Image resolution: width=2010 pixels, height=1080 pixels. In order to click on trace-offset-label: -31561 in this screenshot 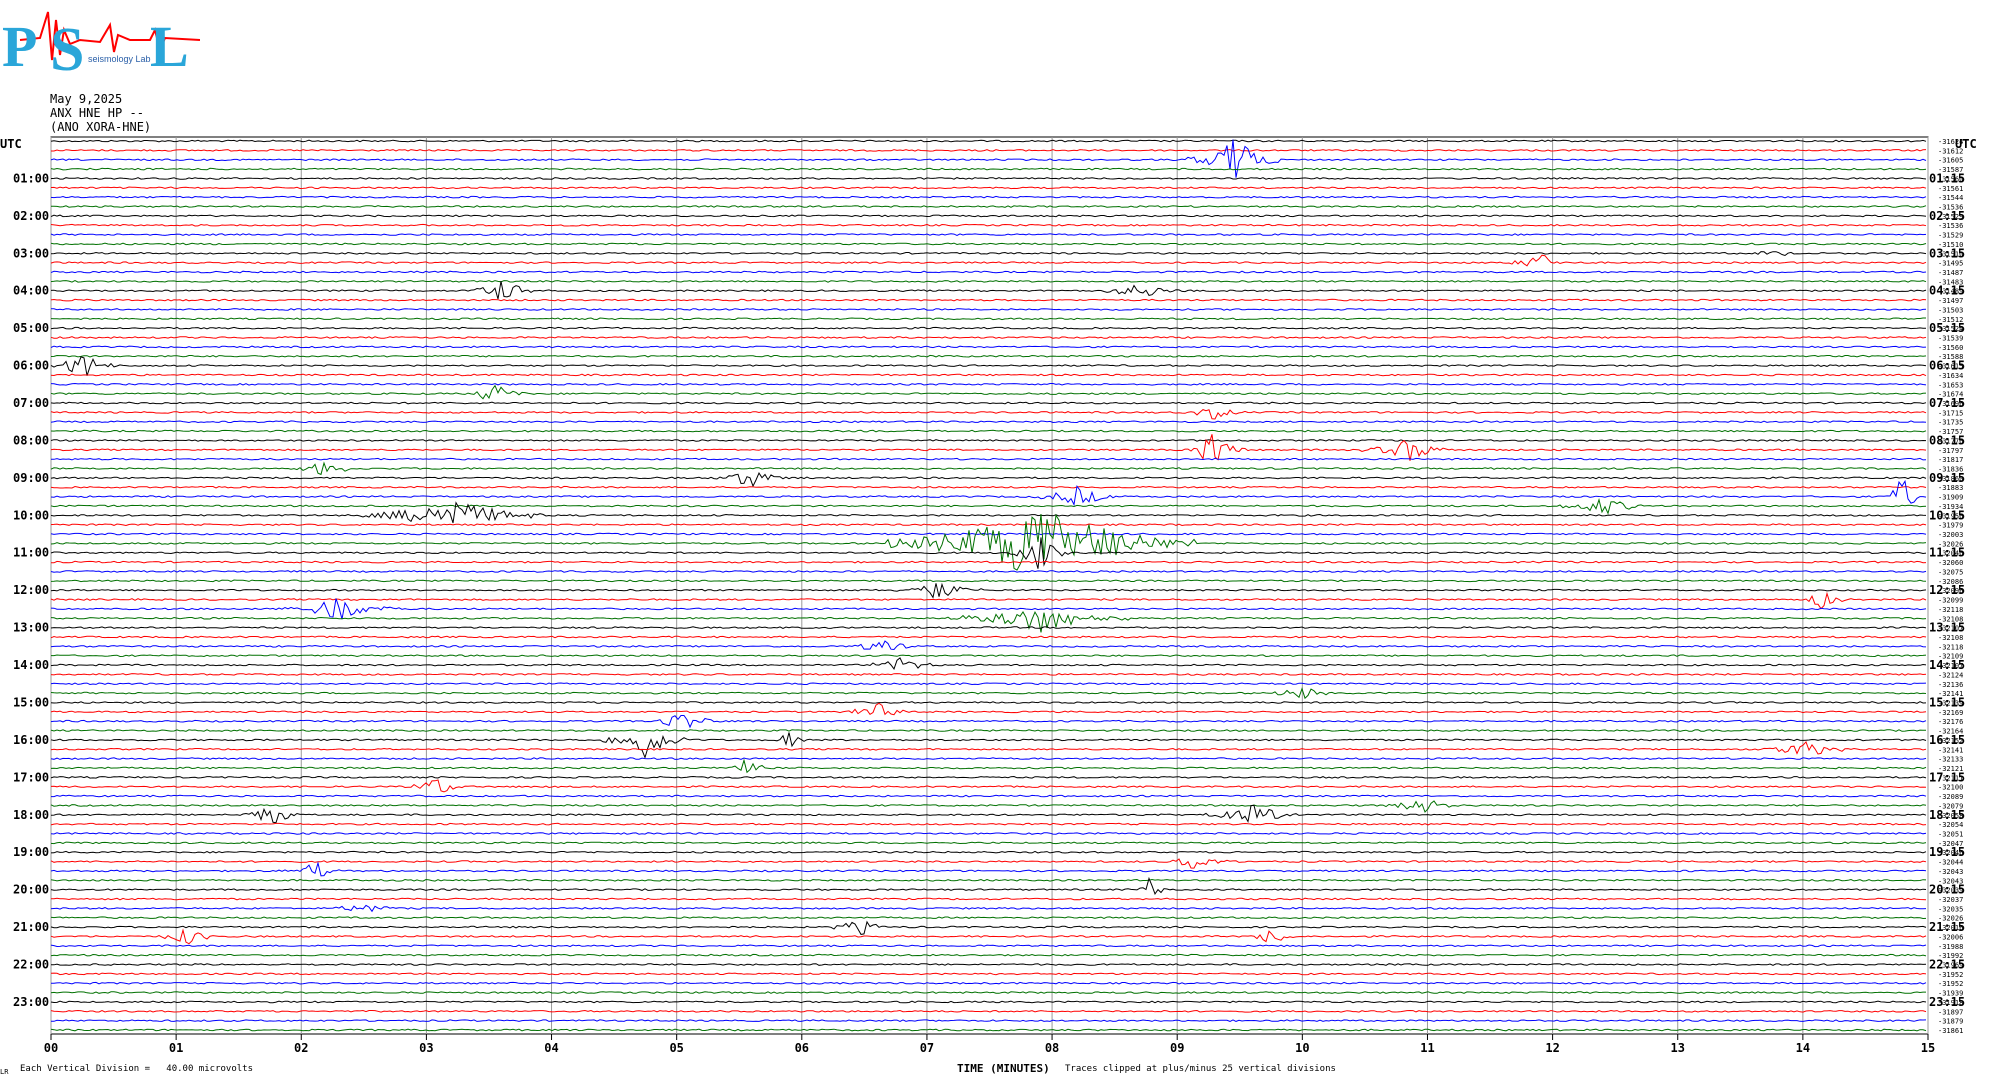, I will do `click(1950, 189)`.